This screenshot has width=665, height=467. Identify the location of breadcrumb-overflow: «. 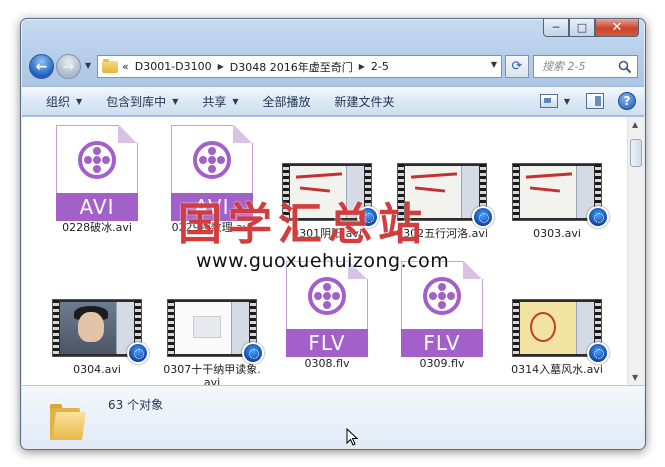
(125, 66).